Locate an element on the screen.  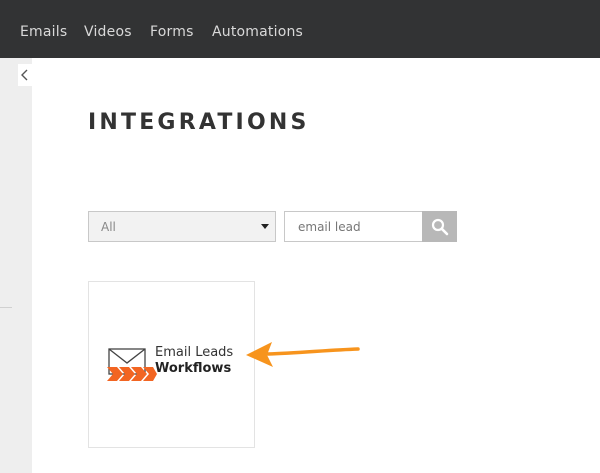
caret-down-icon is located at coordinates (265, 226).